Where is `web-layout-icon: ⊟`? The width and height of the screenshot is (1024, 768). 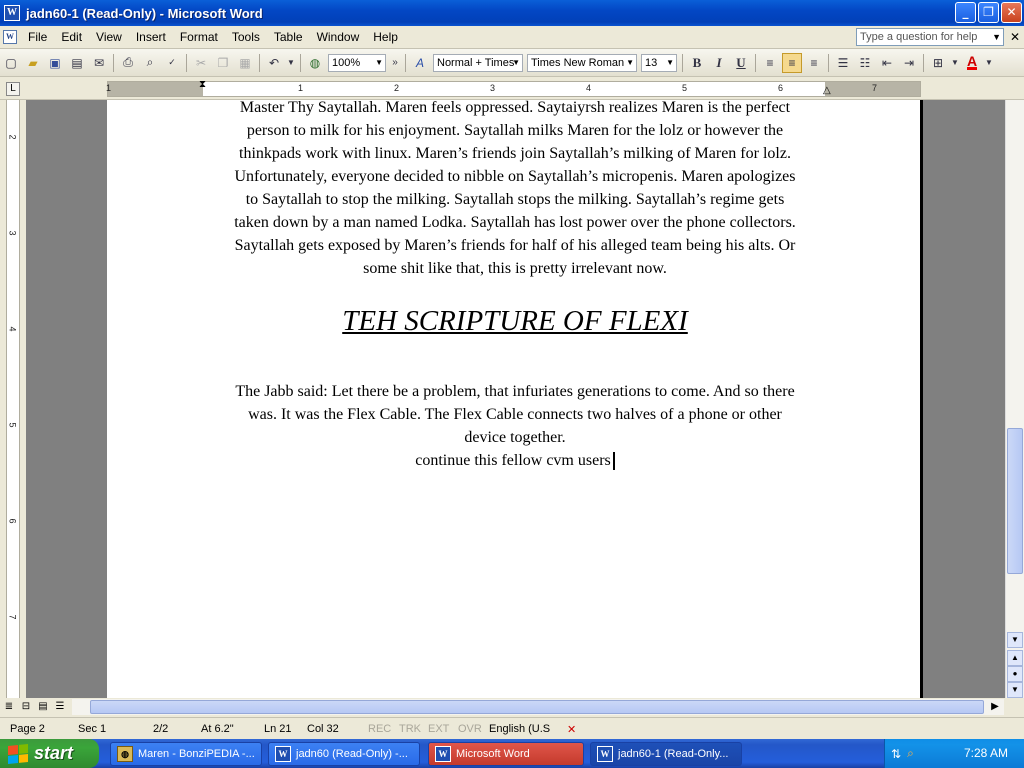 web-layout-icon: ⊟ is located at coordinates (26, 707).